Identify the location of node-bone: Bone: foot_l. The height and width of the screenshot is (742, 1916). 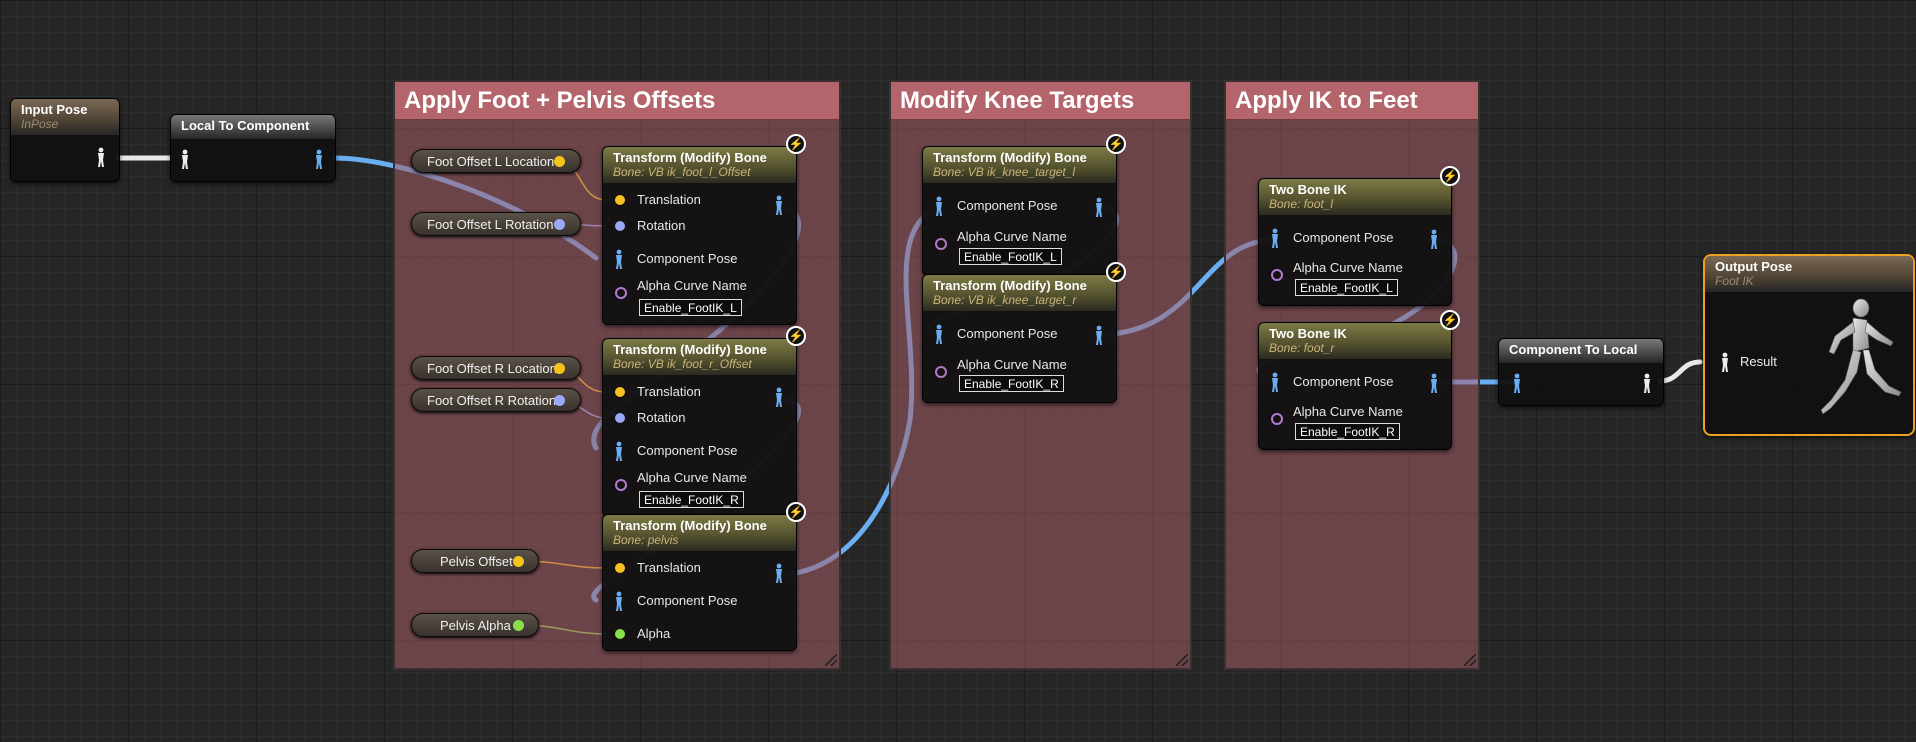
(1301, 204).